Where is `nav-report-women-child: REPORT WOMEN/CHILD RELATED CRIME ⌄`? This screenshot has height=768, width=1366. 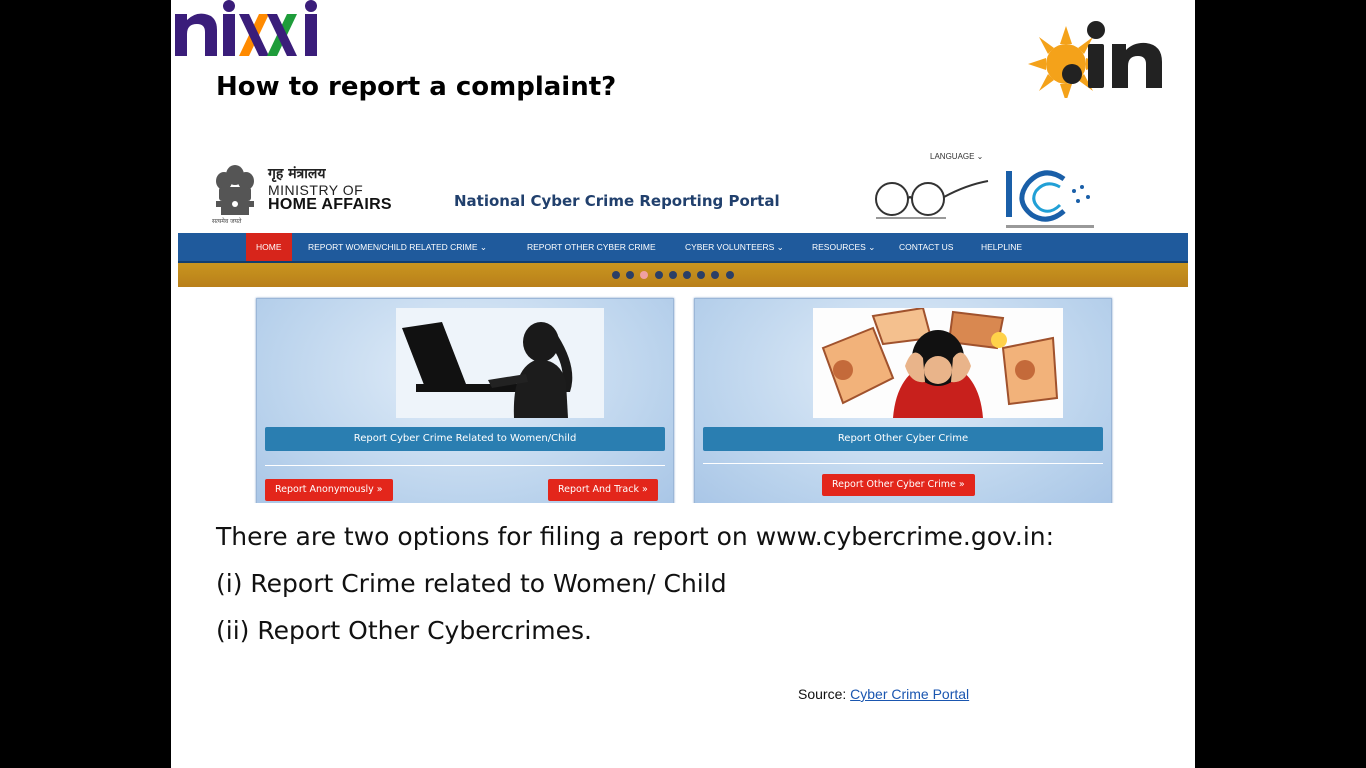
nav-report-women-child: REPORT WOMEN/CHILD RELATED CRIME ⌄ is located at coordinates (397, 247).